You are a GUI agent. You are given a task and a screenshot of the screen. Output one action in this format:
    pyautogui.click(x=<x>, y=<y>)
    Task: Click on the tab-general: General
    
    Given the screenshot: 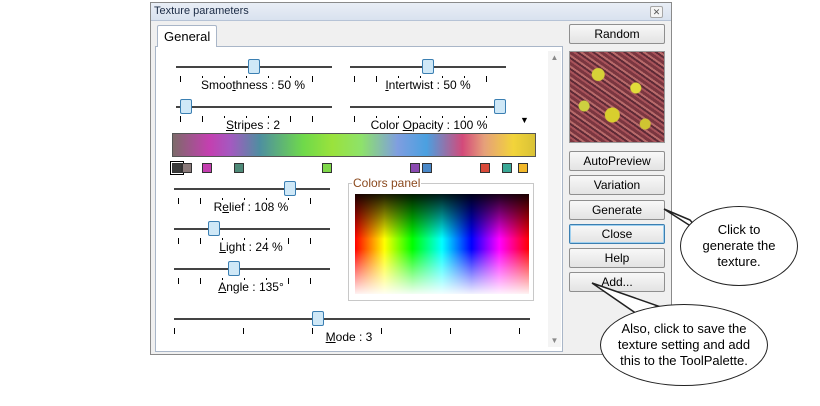 What is the action you would take?
    pyautogui.click(x=187, y=36)
    